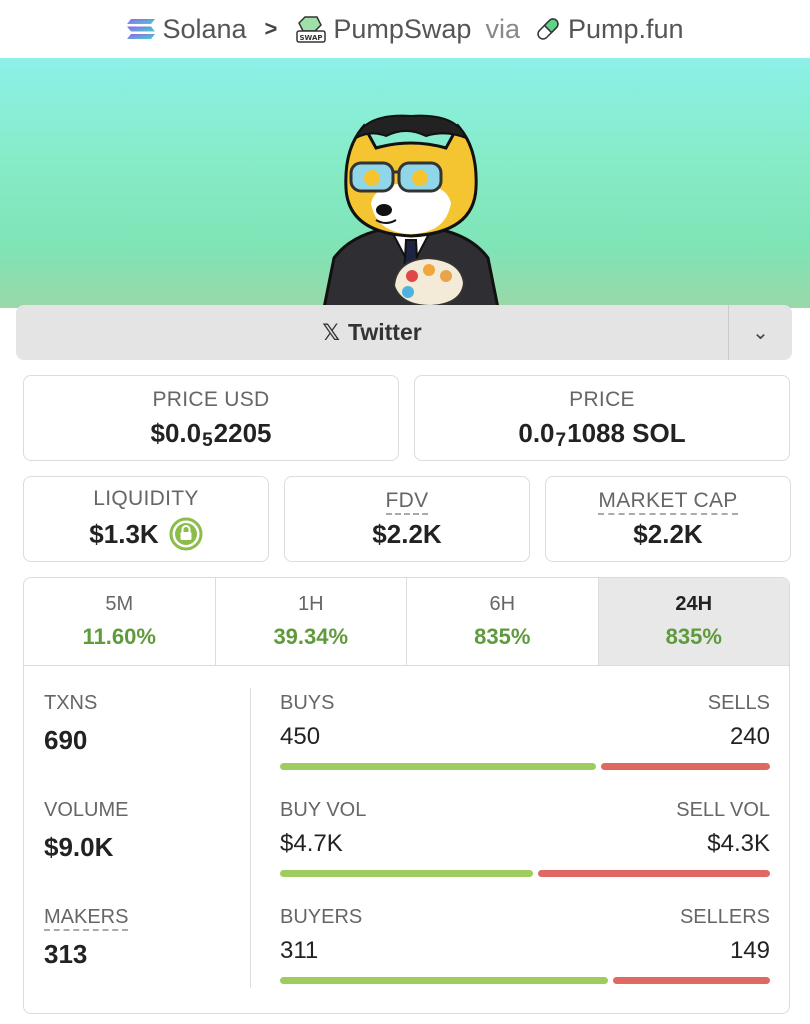 The image size is (810, 1024). Describe the element at coordinates (694, 604) in the screenshot. I see `tab-24h-label: 24H` at that location.